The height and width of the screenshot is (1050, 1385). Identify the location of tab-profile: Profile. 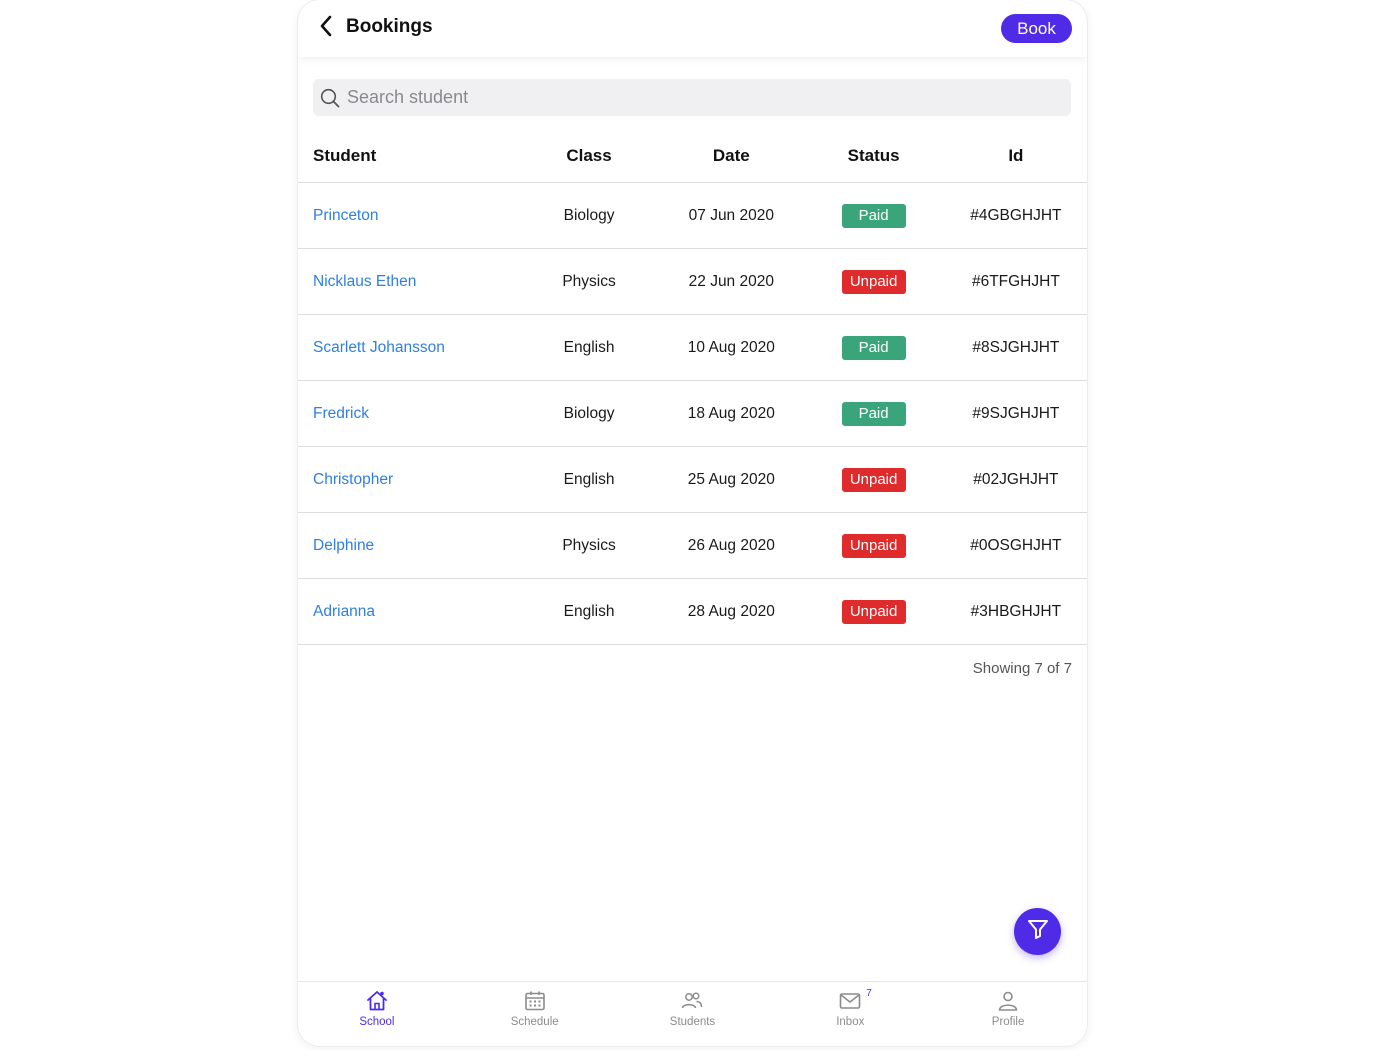
(1008, 1014).